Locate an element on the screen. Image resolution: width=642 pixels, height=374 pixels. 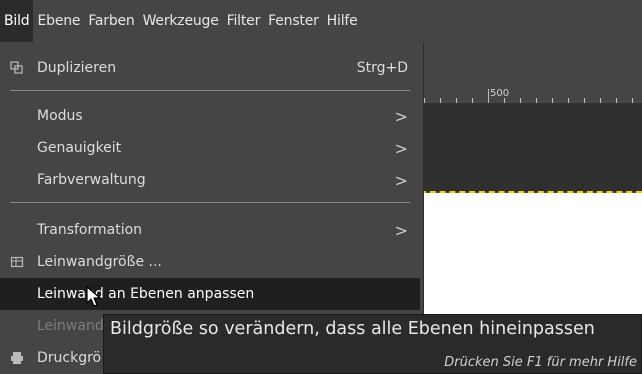
menu-item-label: Leinwand is located at coordinates (70, 326).